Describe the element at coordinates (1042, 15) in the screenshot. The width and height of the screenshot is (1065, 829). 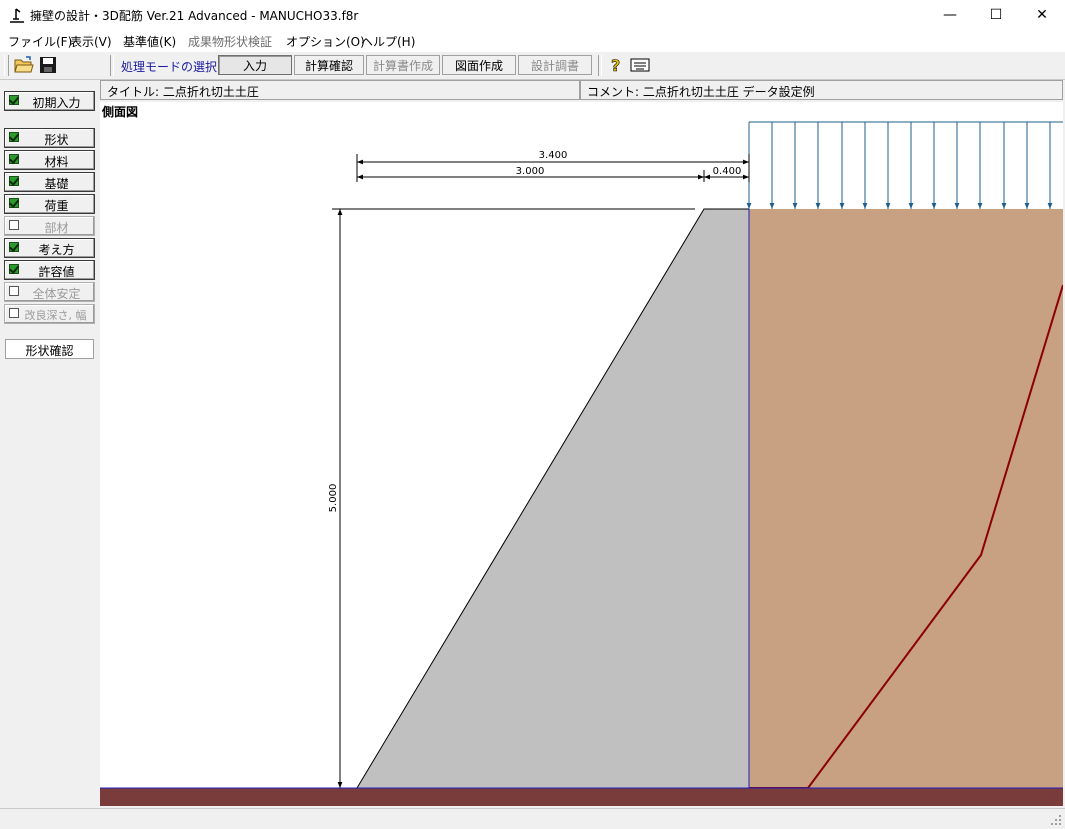
I see `close-button: ✕` at that location.